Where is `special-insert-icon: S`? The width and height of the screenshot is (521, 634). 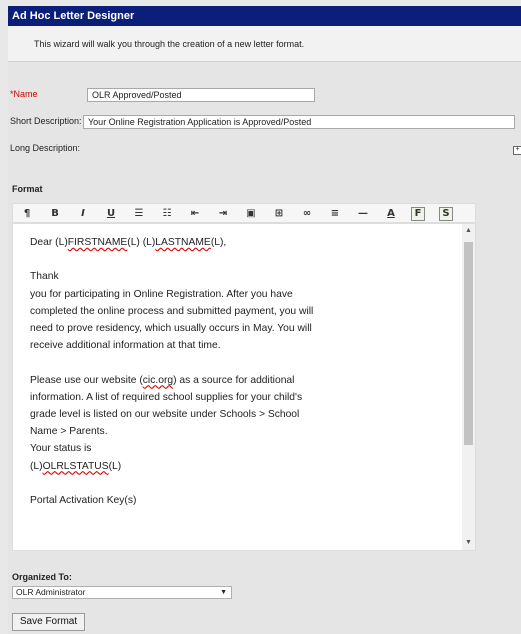 special-insert-icon: S is located at coordinates (446, 214).